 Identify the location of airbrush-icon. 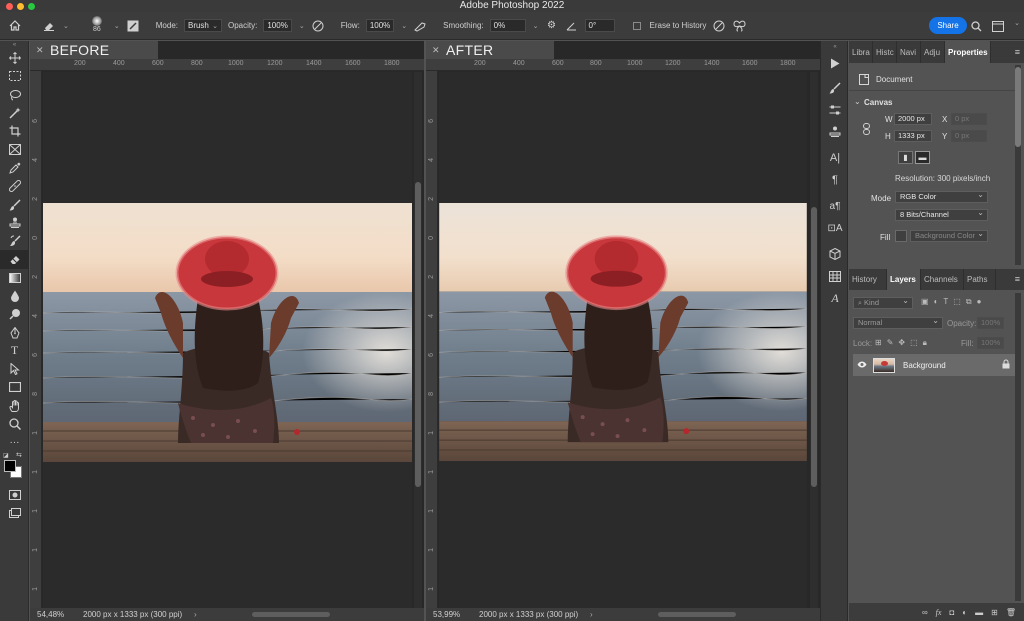
(420, 26).